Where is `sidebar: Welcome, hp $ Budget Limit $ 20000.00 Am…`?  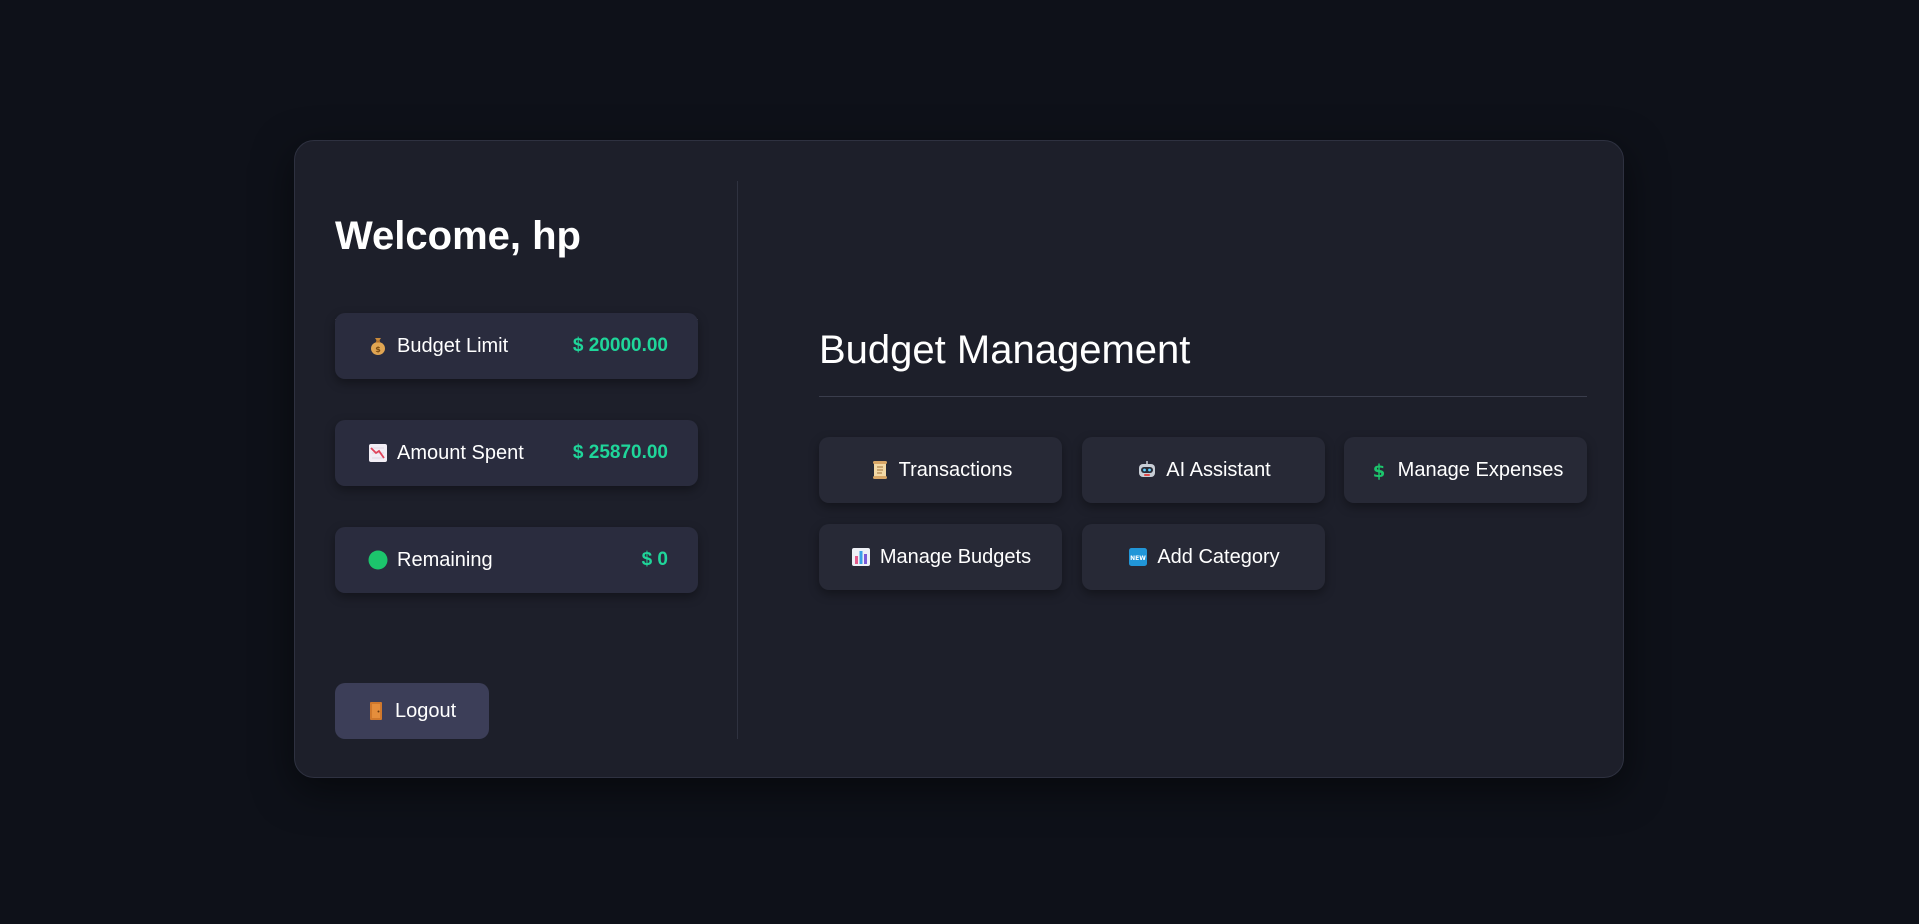
sidebar: Welcome, hp $ Budget Limit $ 20000.00 Am… is located at coordinates (516, 460).